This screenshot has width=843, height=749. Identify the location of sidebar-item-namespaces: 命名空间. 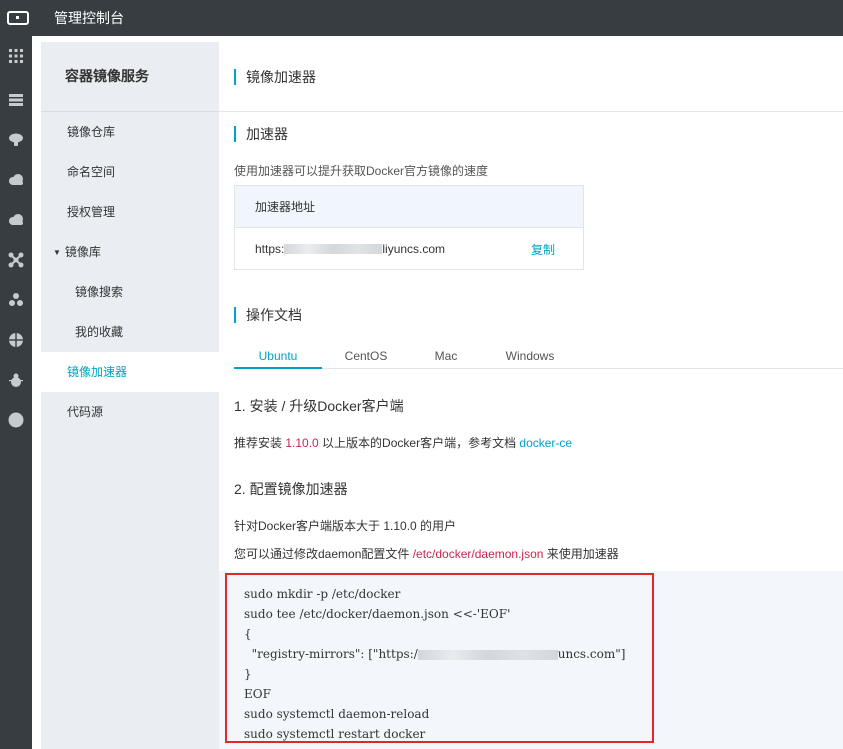
(130, 172).